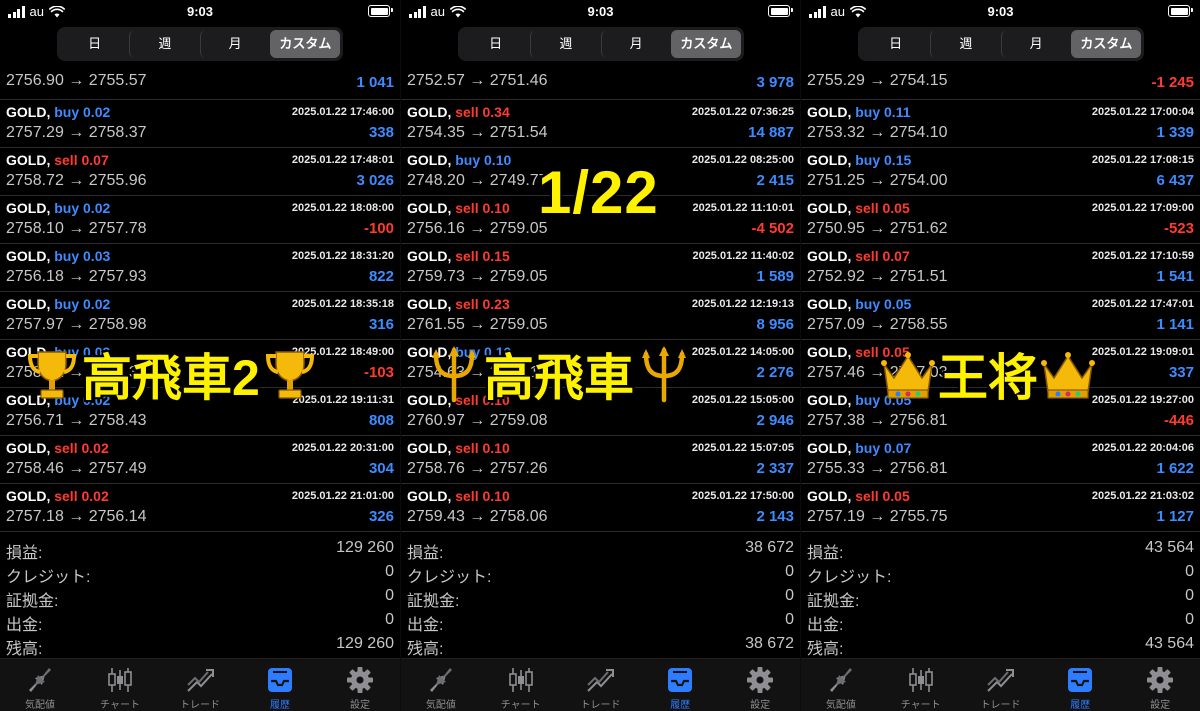  Describe the element at coordinates (742, 496) in the screenshot. I see `trade-time: 2025.01.22 17:50:00` at that location.